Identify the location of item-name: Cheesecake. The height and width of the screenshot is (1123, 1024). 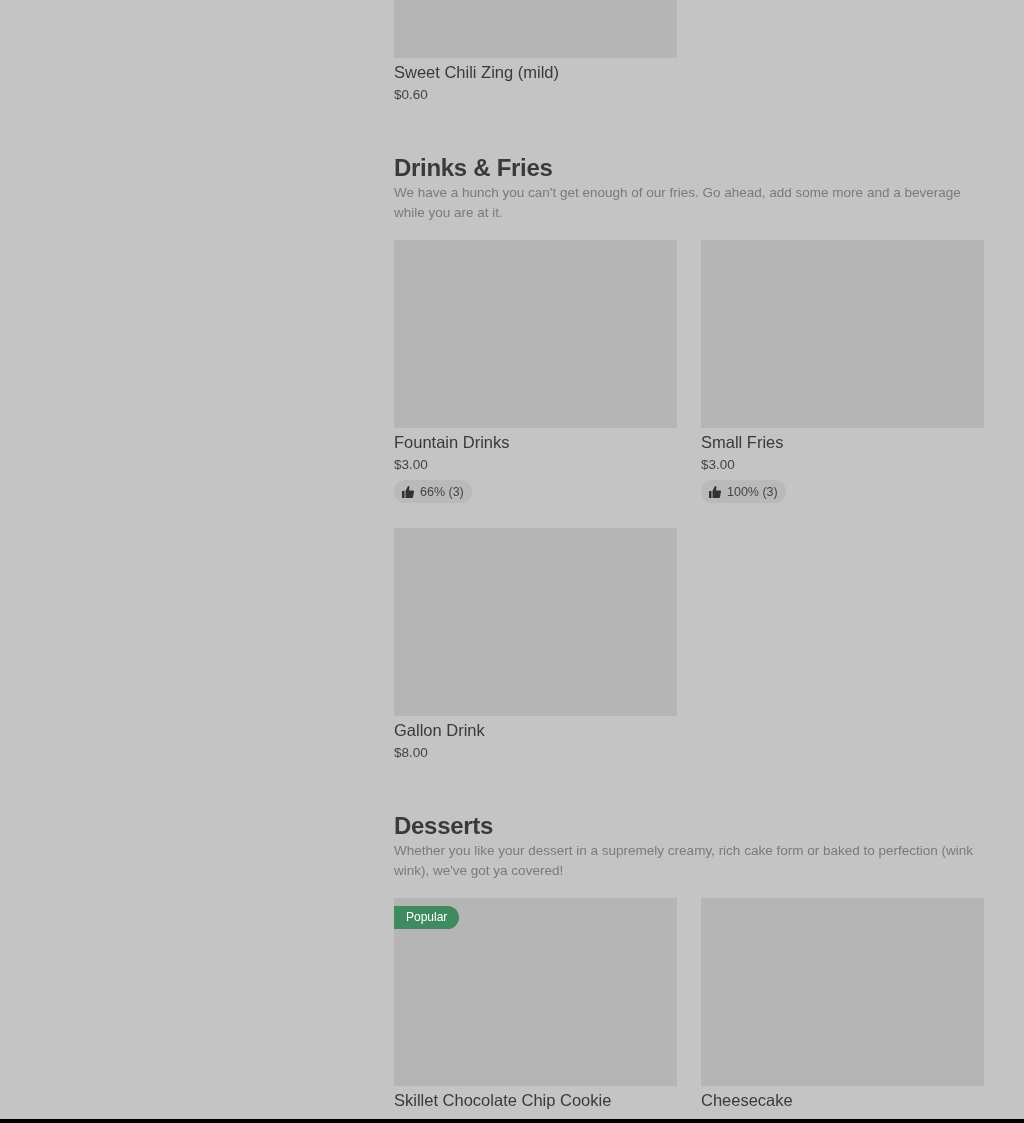
(747, 1100).